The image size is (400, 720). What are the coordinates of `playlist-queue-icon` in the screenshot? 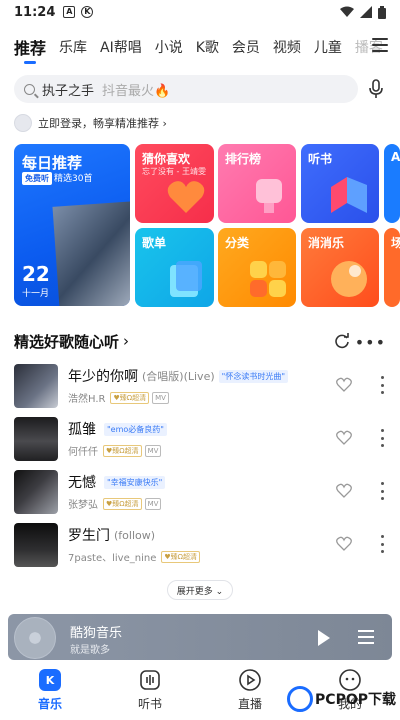 It's located at (366, 637).